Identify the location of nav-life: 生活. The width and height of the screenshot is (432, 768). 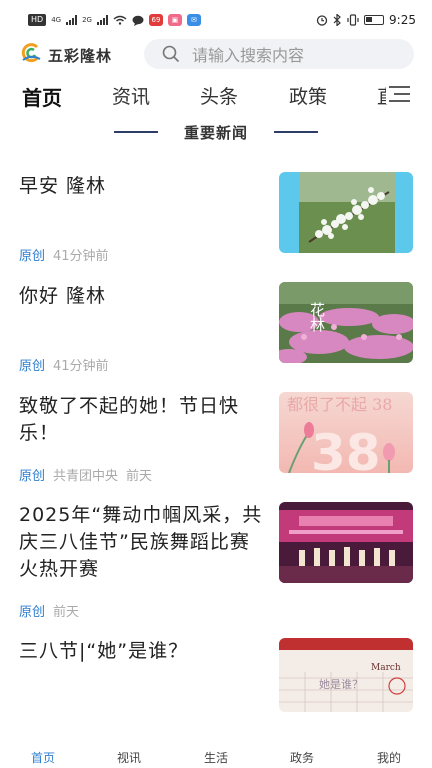
(216, 757).